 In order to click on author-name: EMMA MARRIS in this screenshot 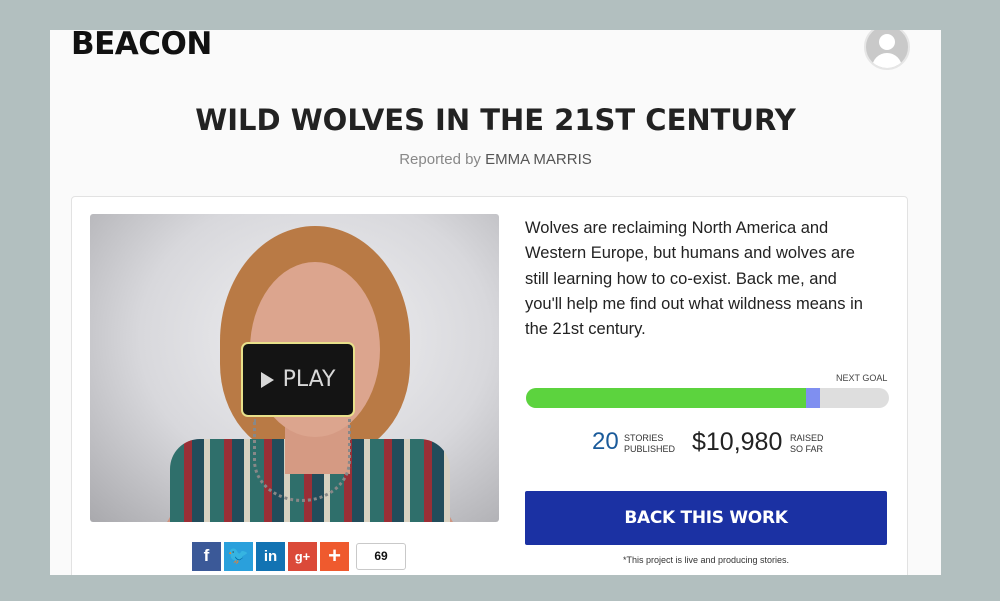, I will do `click(538, 159)`.